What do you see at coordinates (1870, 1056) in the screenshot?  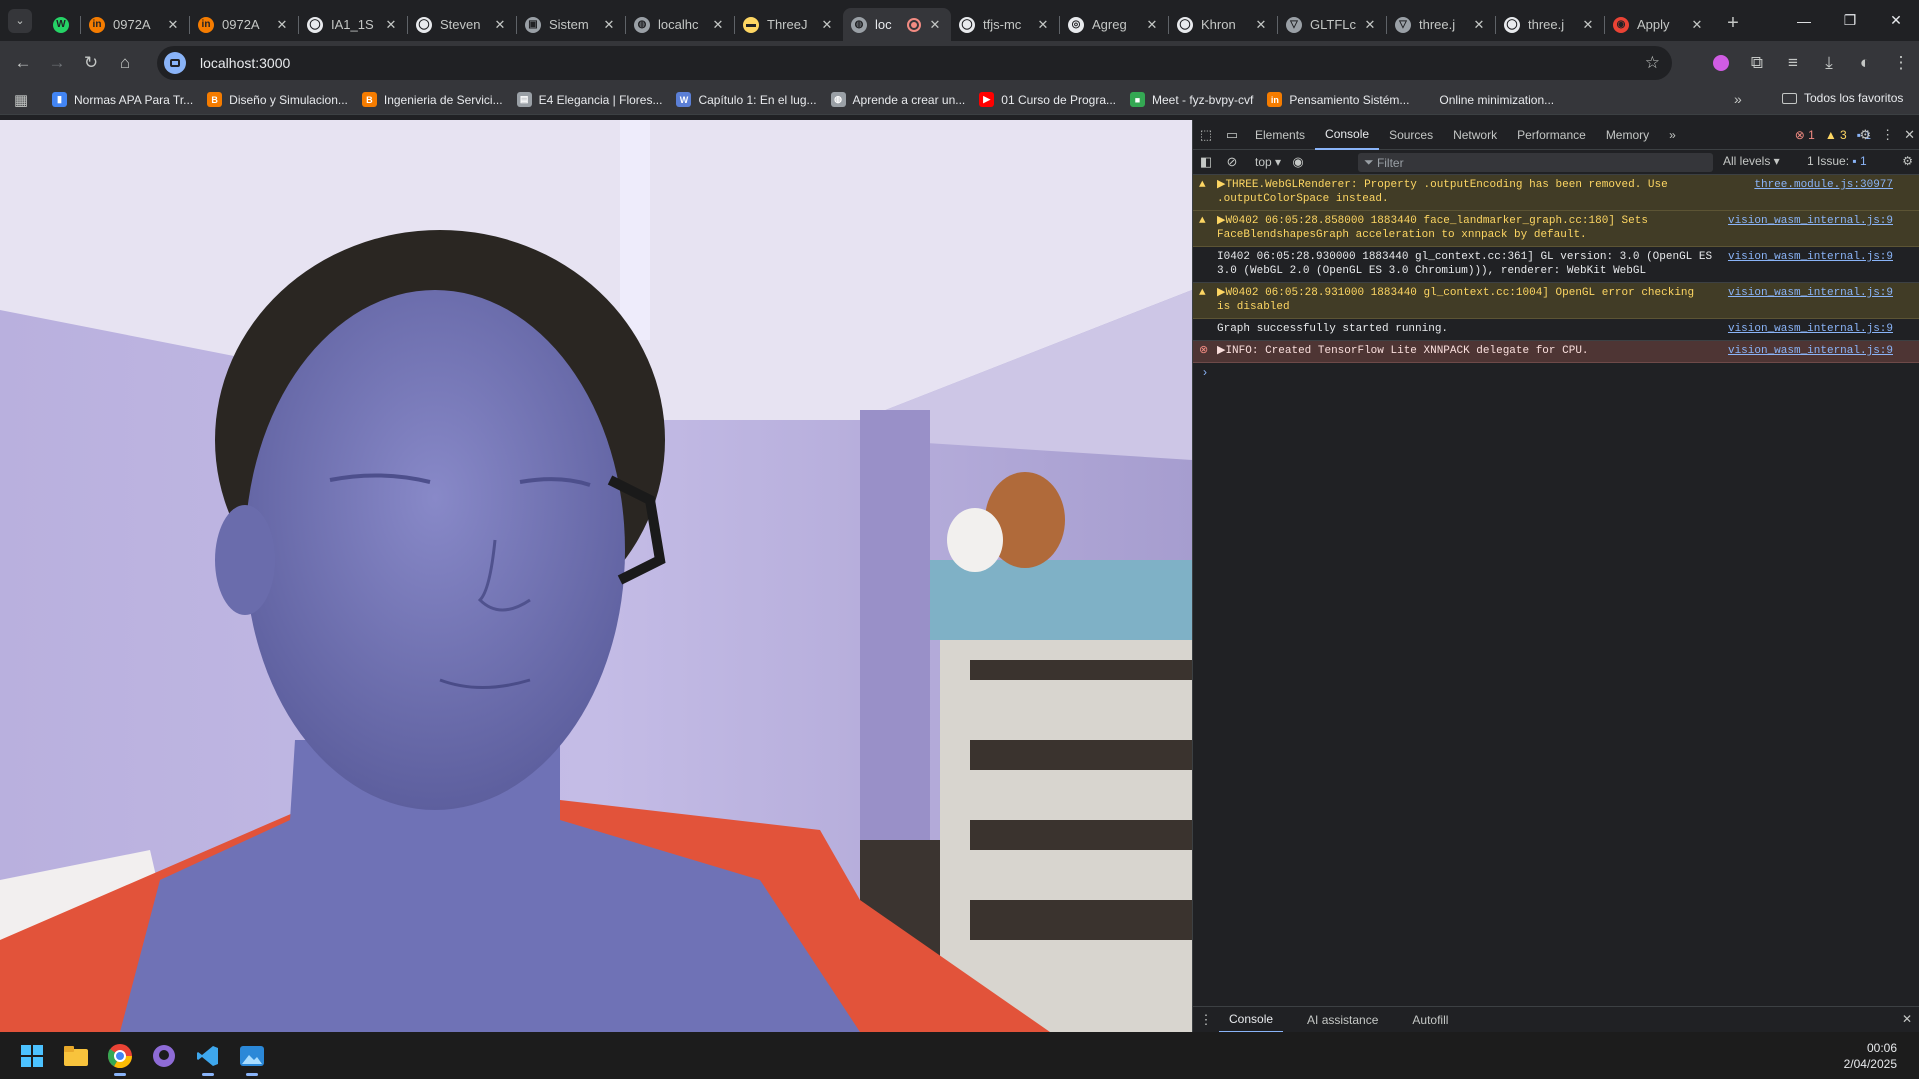 I see `system-clock: 00:06 2/04/2025` at bounding box center [1870, 1056].